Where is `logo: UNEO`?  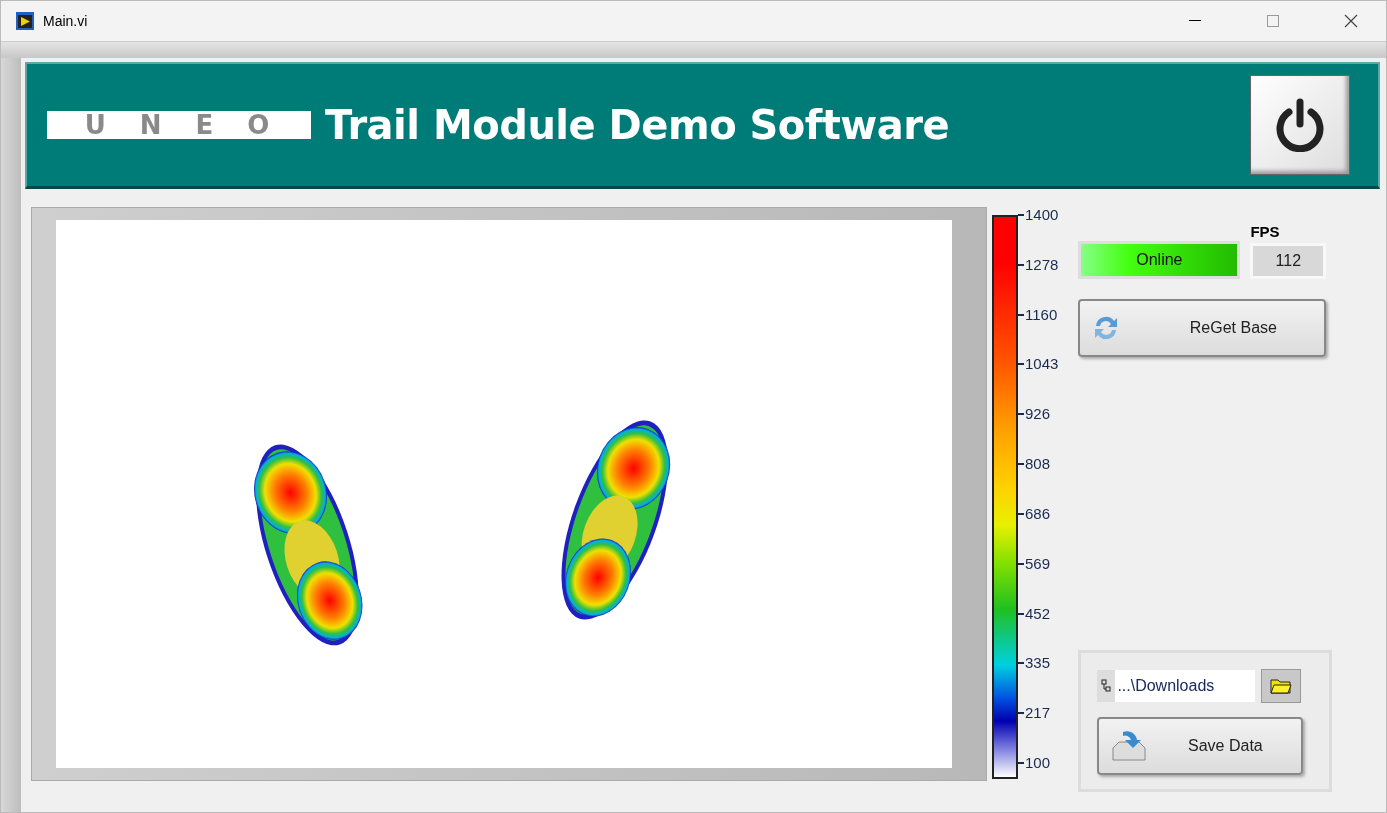
logo: UNEO is located at coordinates (179, 125).